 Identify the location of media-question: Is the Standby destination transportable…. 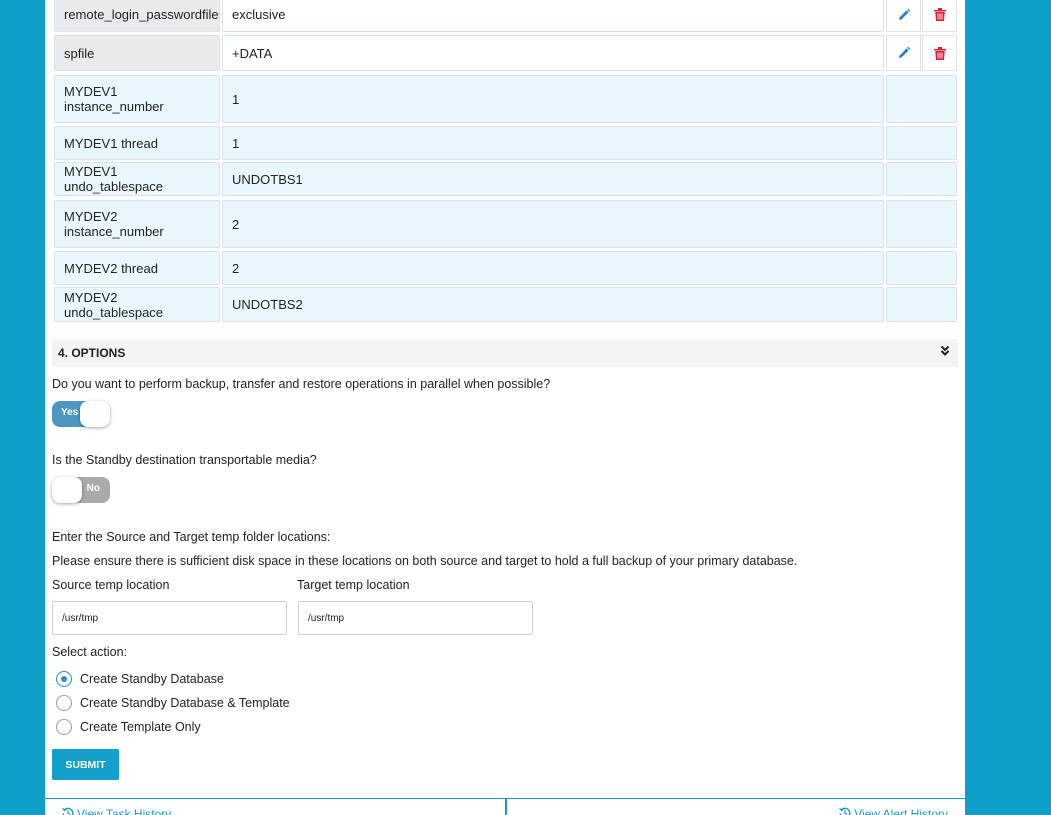
(184, 460).